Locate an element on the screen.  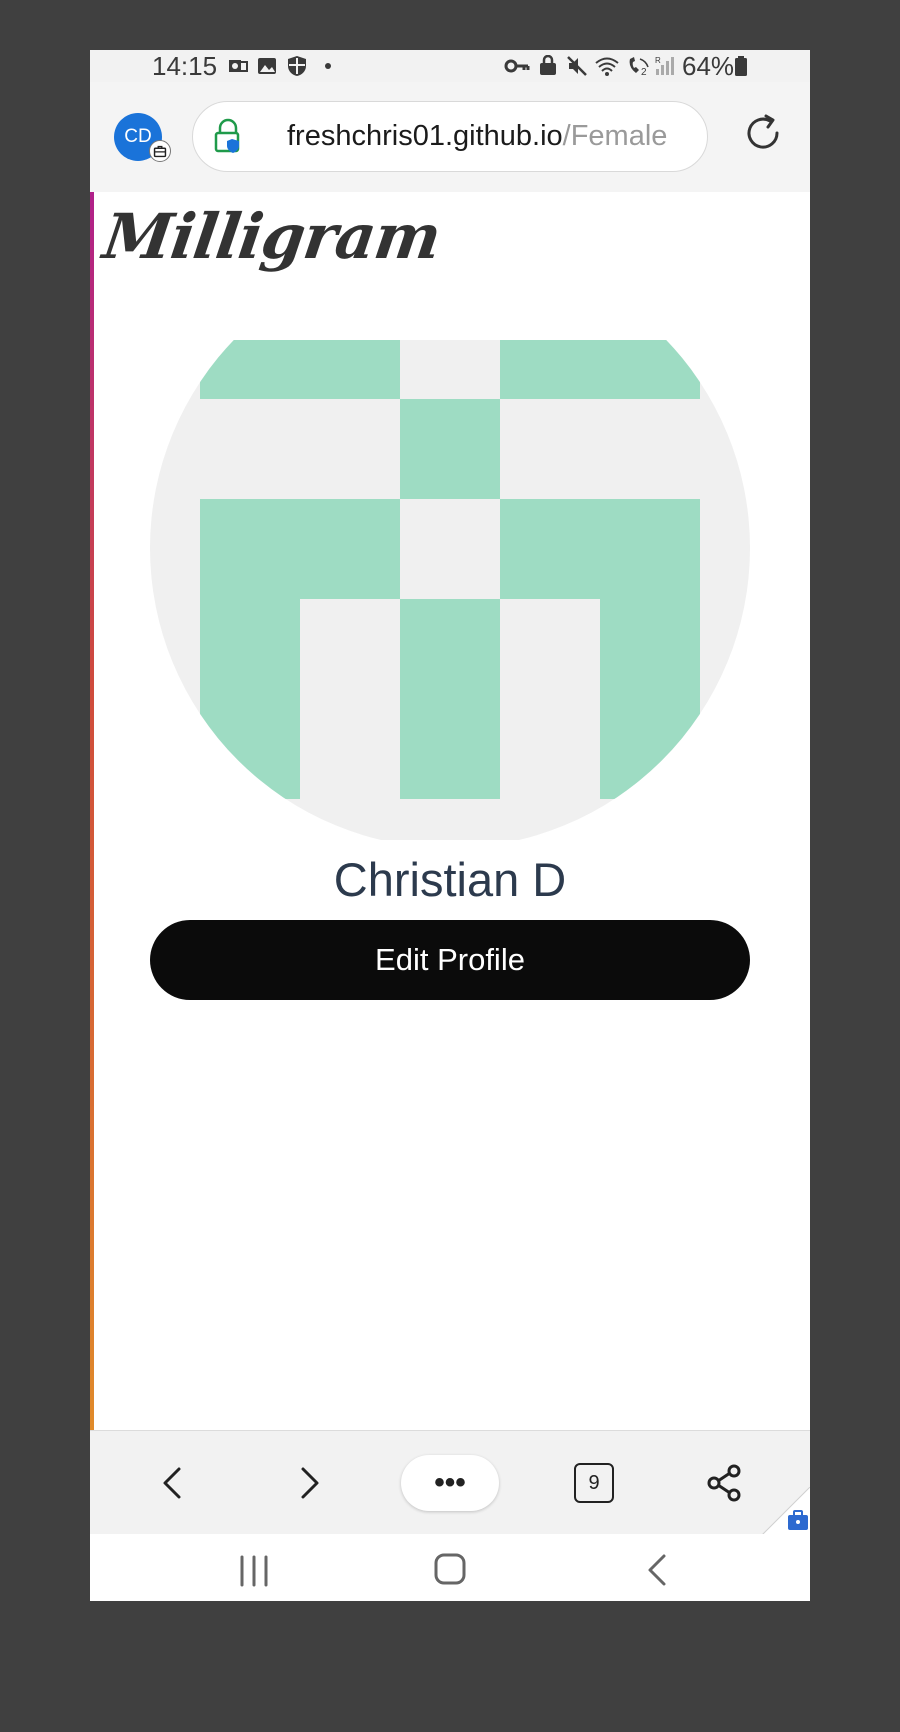
secure-lock-icon is located at coordinates (228, 136).